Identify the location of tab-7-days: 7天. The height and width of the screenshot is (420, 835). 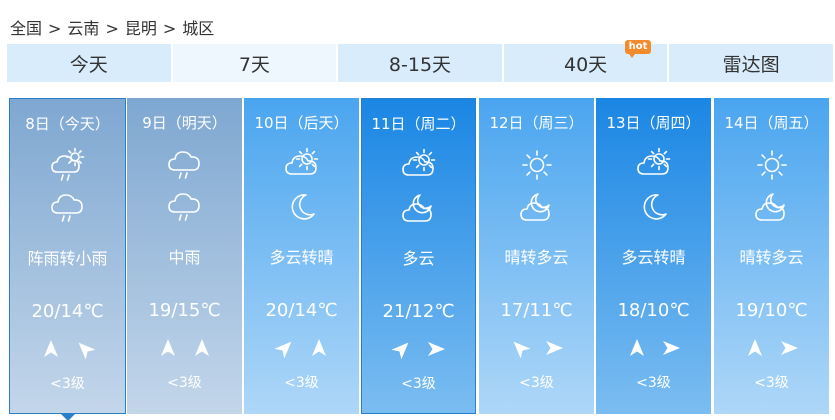
(254, 63).